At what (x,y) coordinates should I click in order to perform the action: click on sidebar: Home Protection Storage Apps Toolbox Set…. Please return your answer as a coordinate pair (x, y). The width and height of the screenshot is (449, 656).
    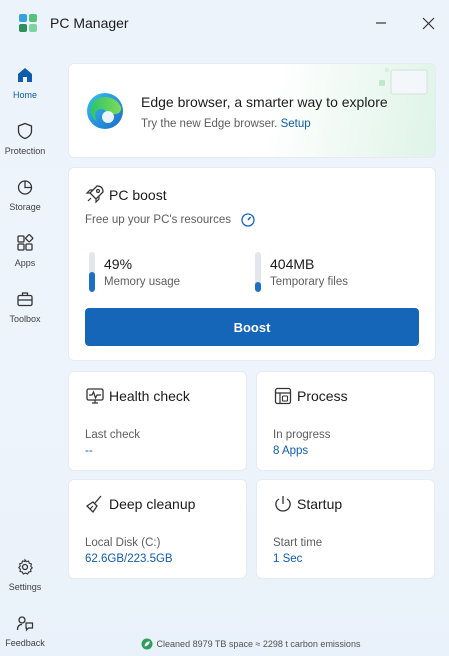
    Looking at the image, I should click on (25, 355).